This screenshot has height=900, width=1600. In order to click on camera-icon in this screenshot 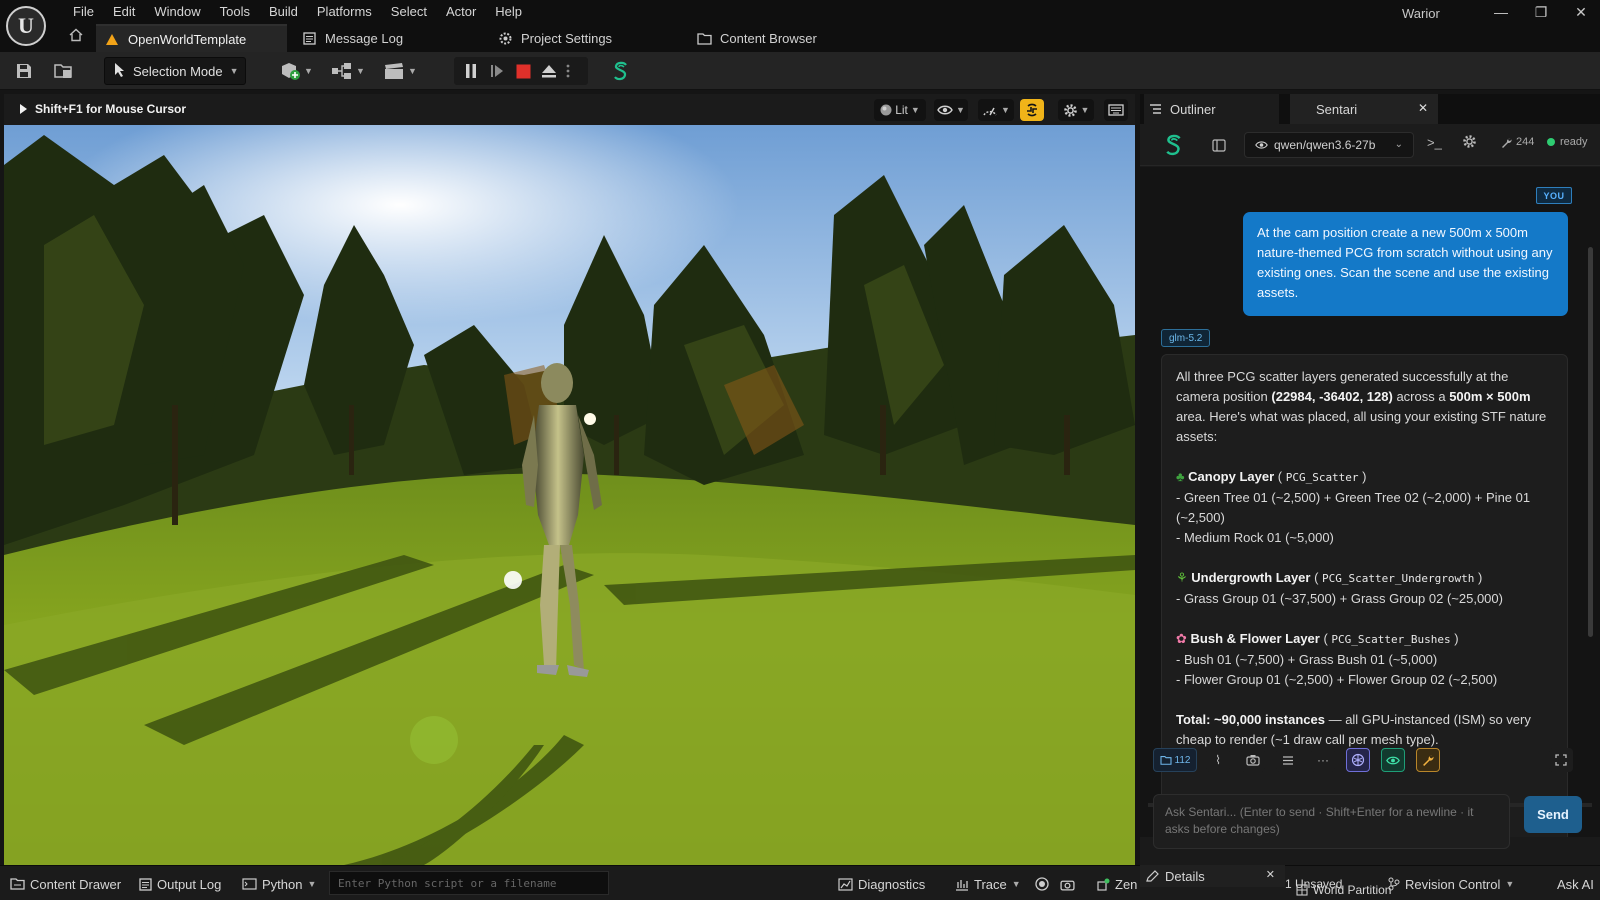, I will do `click(1253, 760)`.